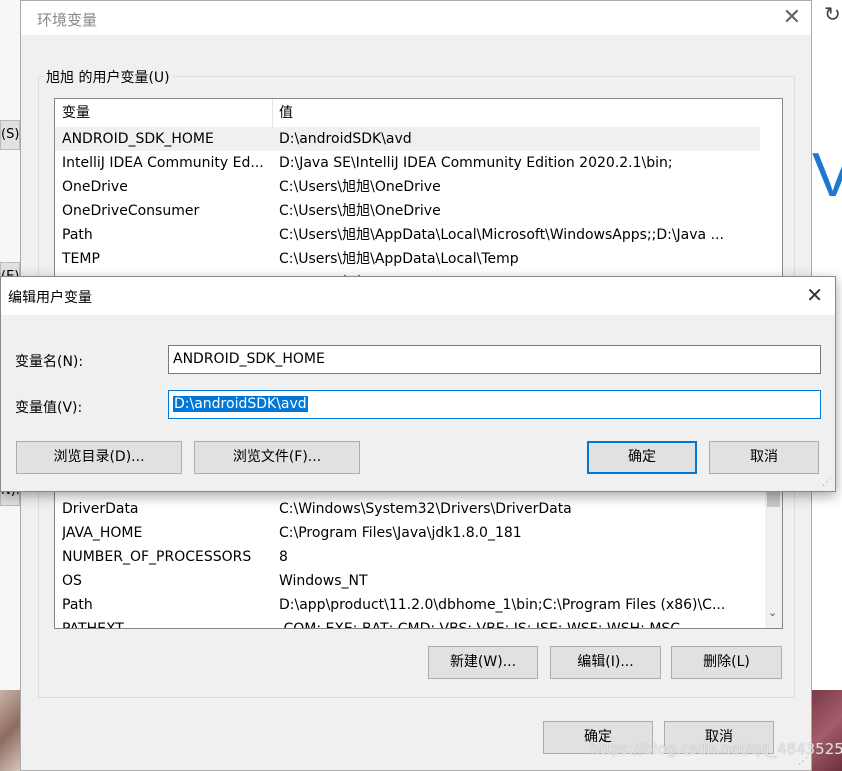 Image resolution: width=842 pixels, height=771 pixels. I want to click on list-header: 变量 值, so click(407, 113).